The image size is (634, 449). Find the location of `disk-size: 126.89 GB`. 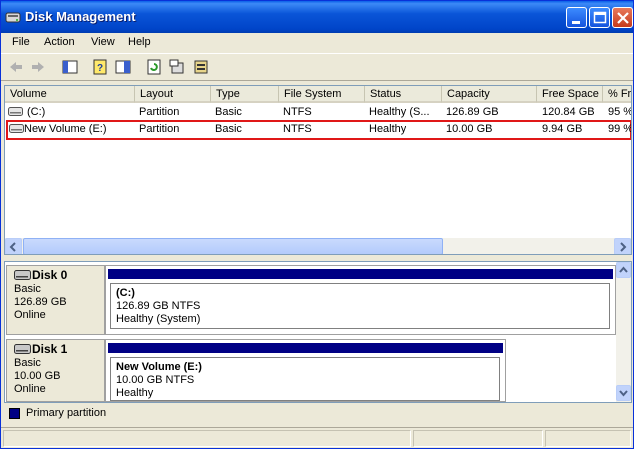

disk-size: 126.89 GB is located at coordinates (40, 302).